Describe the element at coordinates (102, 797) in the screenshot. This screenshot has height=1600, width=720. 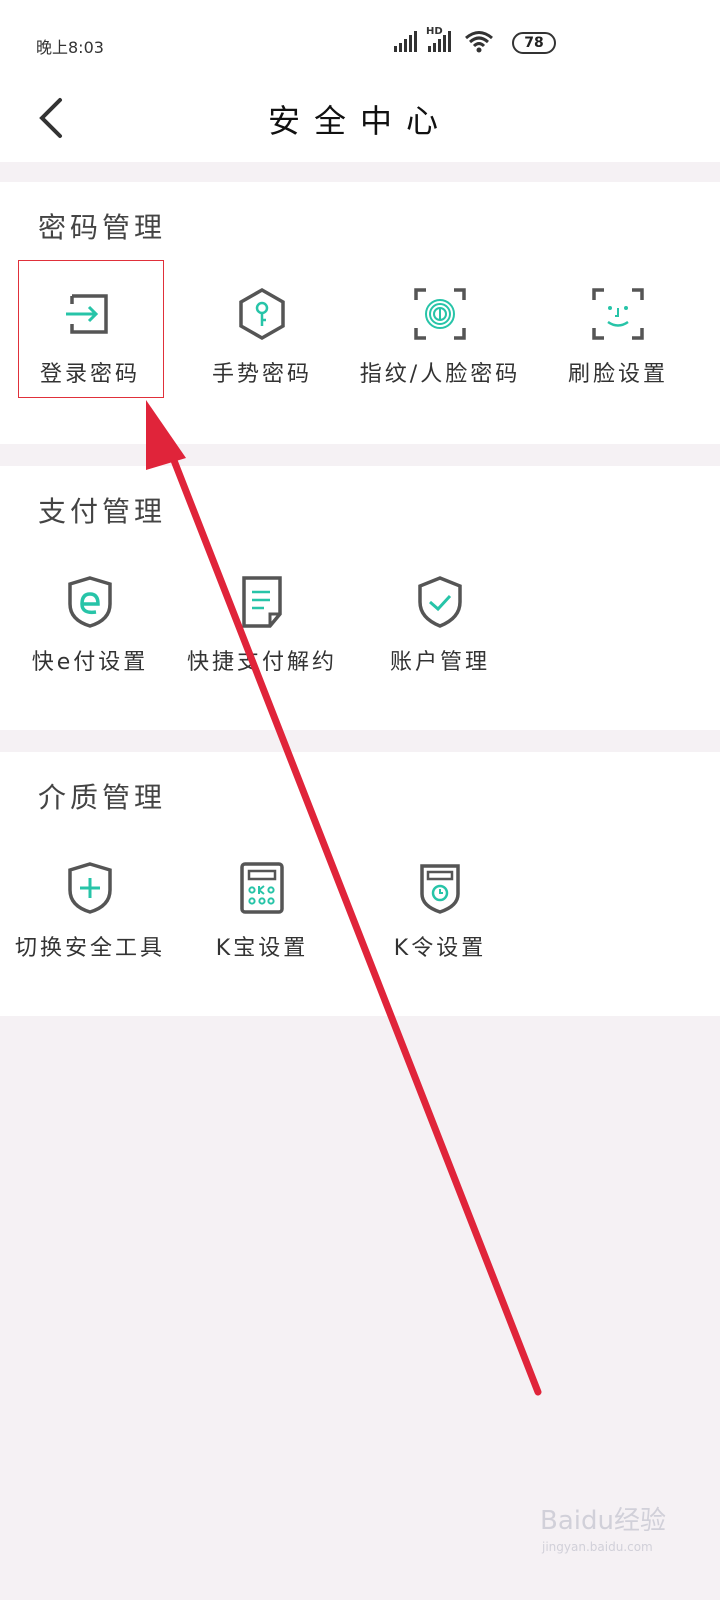
I see `section-title: 介质管理` at that location.